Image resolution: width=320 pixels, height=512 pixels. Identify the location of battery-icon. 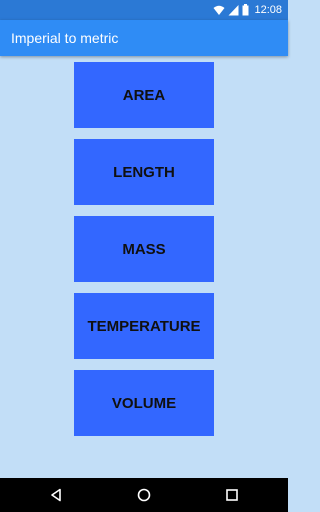
(245, 10).